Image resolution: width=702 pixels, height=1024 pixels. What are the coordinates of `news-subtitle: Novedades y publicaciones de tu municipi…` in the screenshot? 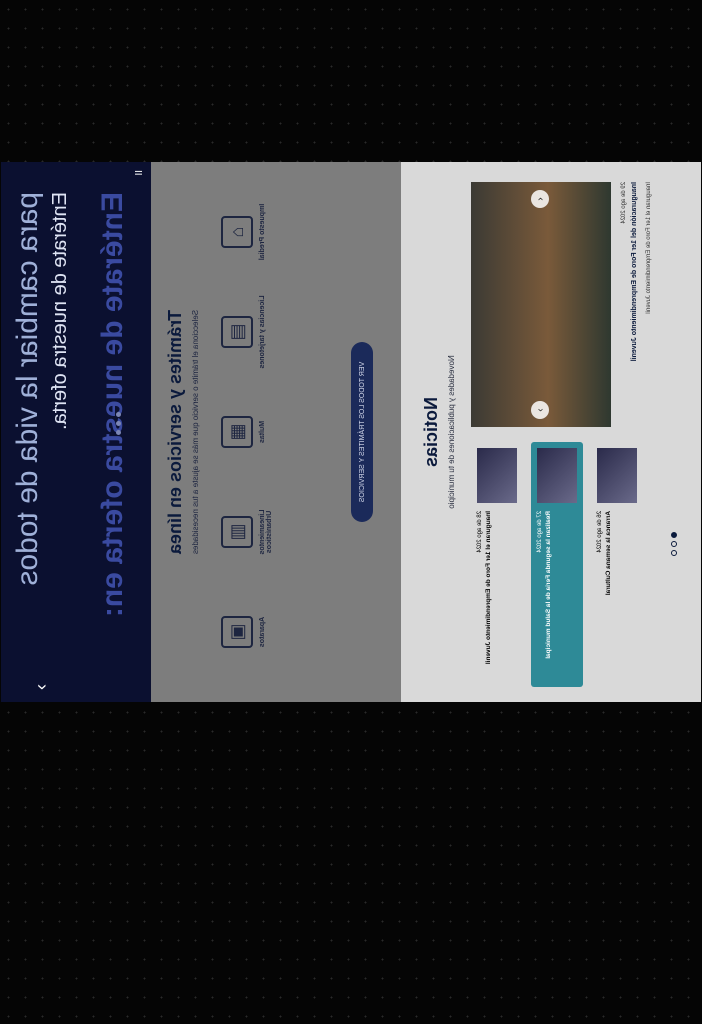 It's located at (451, 432).